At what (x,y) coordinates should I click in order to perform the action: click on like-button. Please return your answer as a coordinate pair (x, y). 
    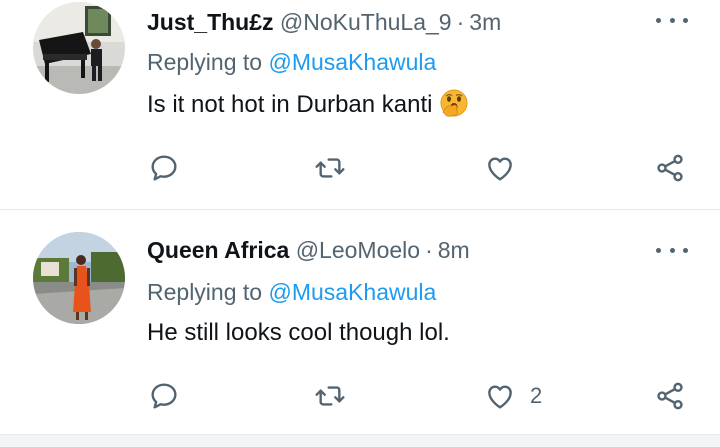
    Looking at the image, I should click on (507, 168).